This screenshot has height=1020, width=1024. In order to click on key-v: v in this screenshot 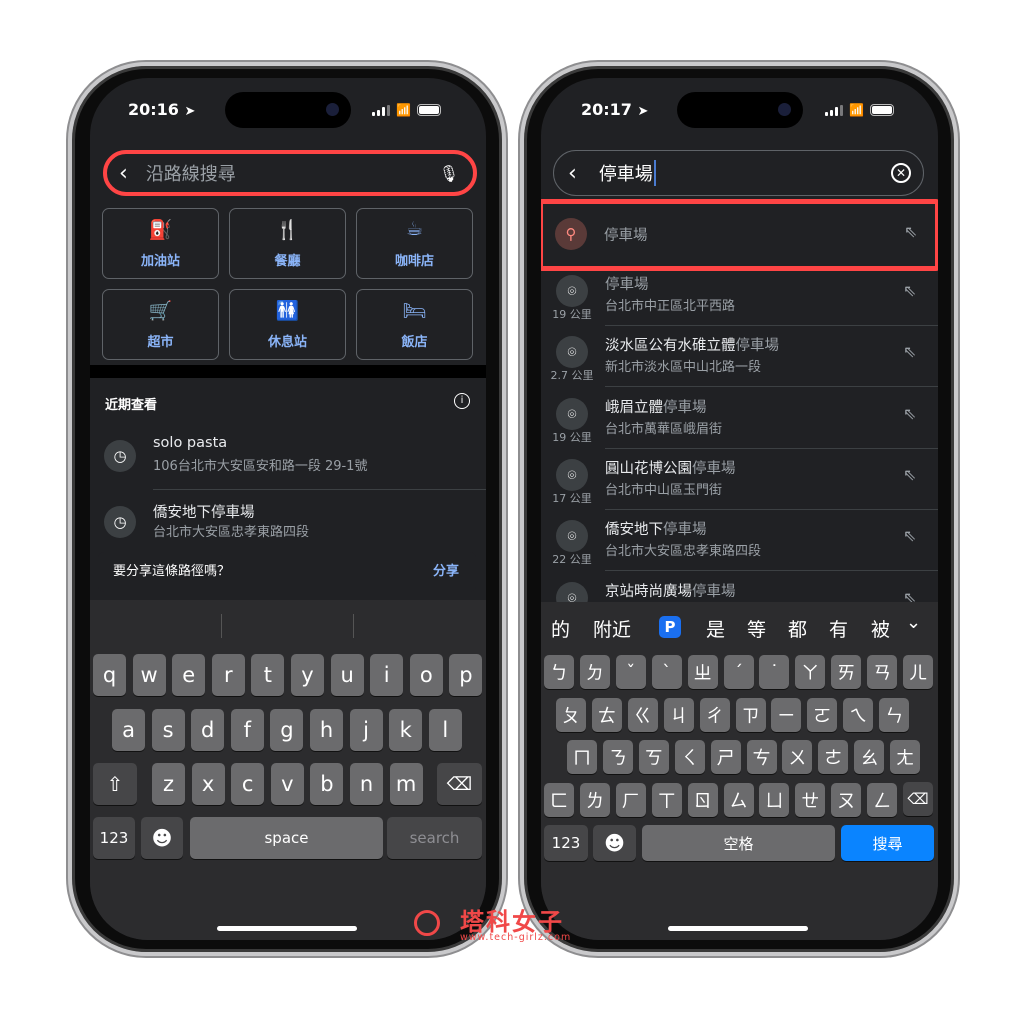, I will do `click(287, 784)`.